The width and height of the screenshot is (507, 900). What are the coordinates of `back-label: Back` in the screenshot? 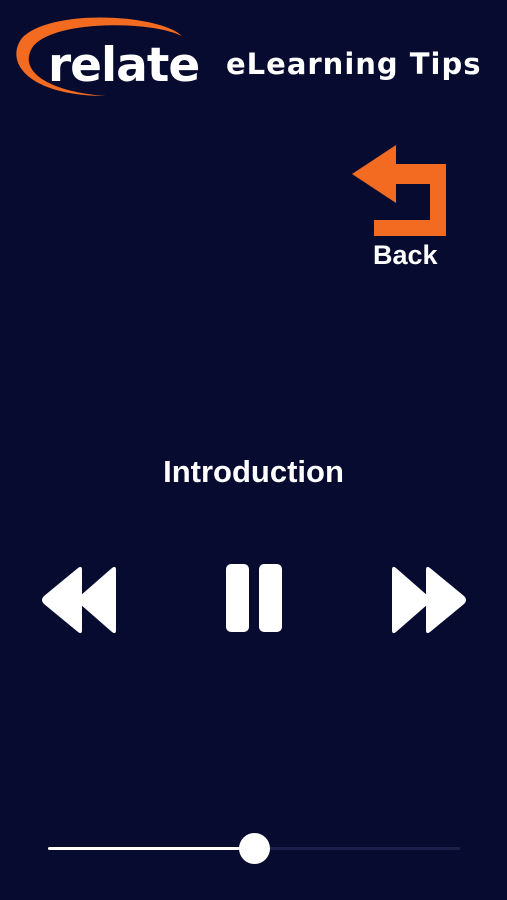 It's located at (405, 255).